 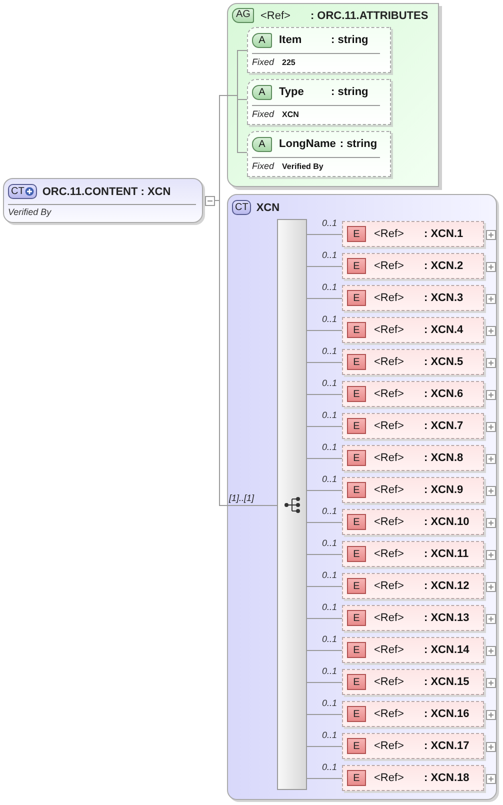 What do you see at coordinates (319, 154) in the screenshot?
I see `attribute-node: A LongName : string Fixed Verified By` at bounding box center [319, 154].